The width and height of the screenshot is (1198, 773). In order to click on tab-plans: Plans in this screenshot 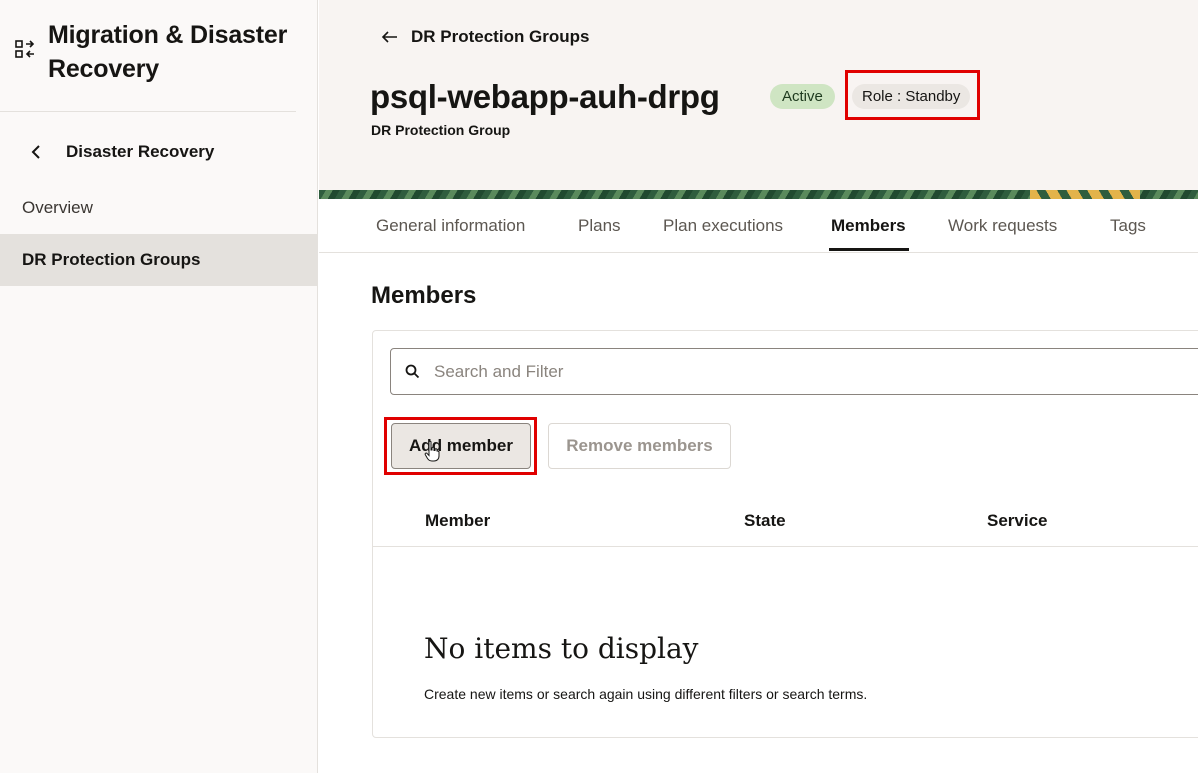, I will do `click(599, 226)`.